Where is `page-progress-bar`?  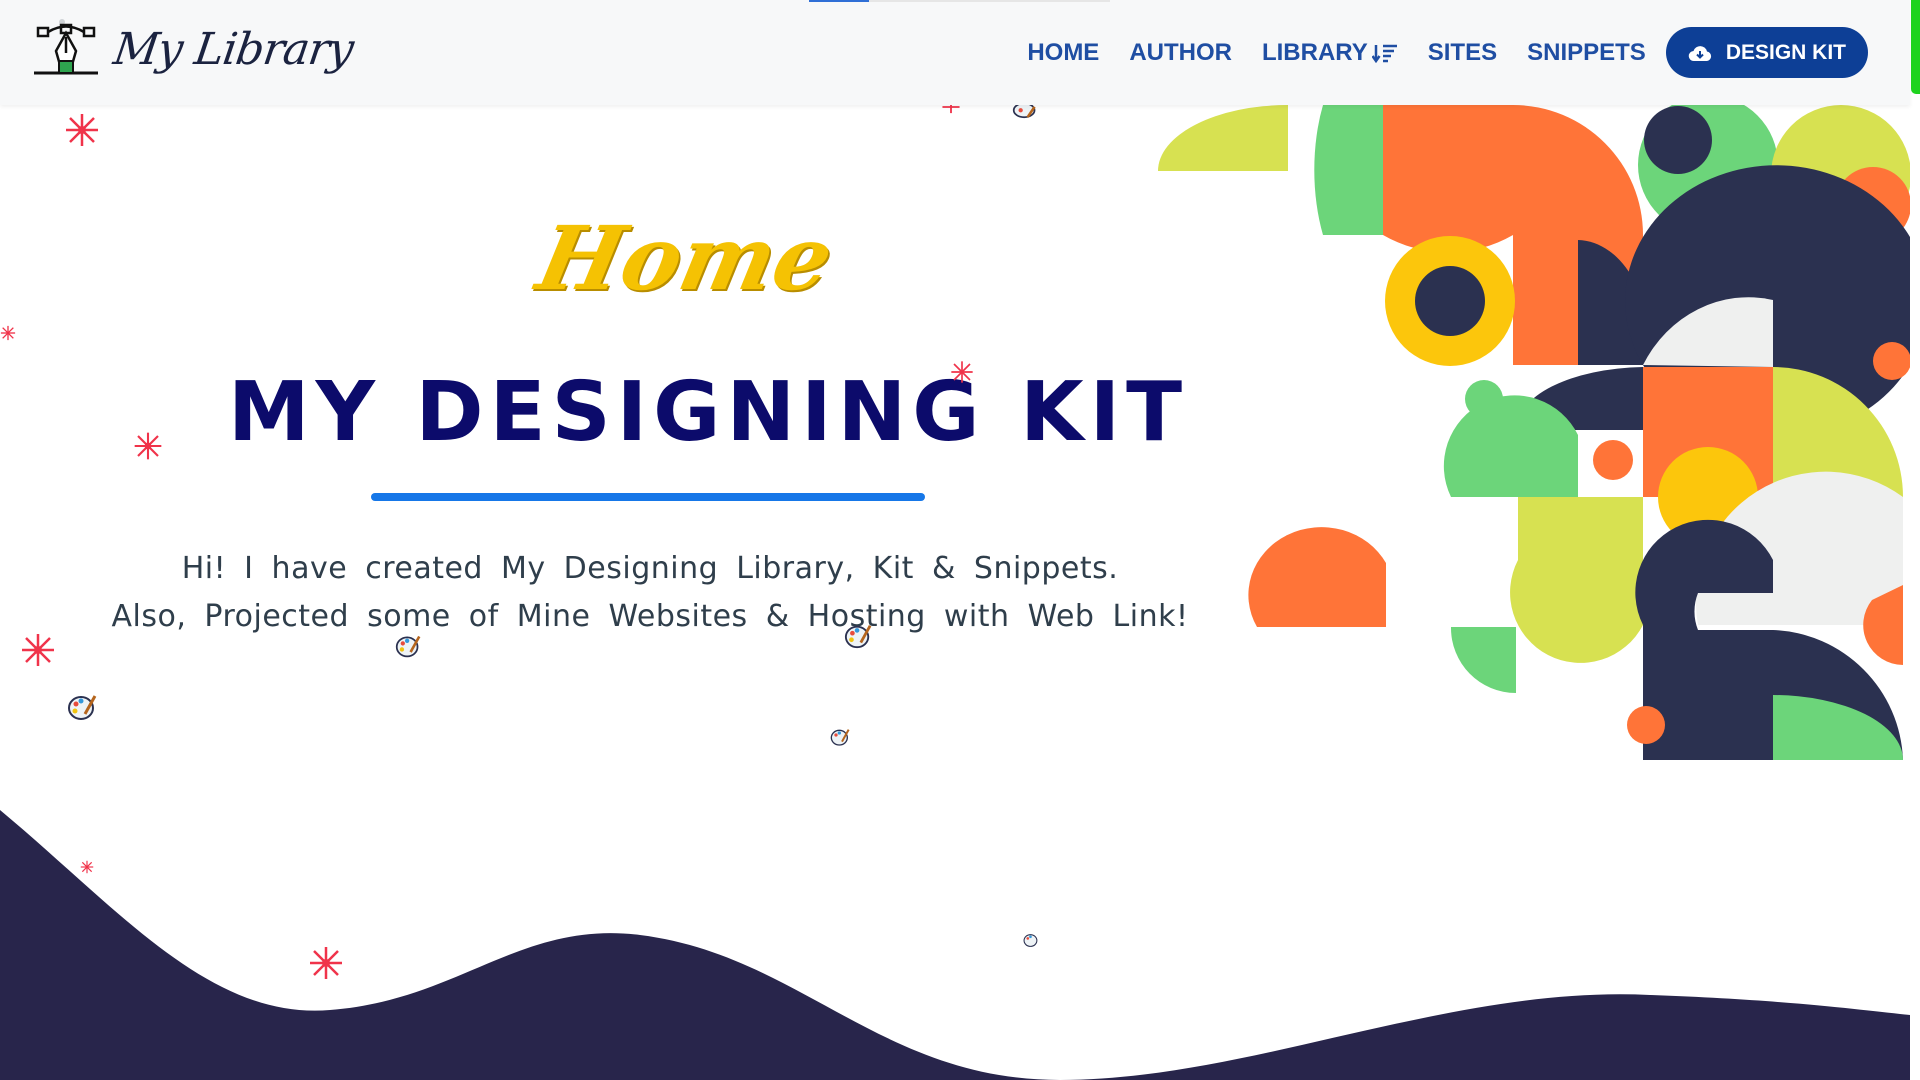
page-progress-bar is located at coordinates (959, 1).